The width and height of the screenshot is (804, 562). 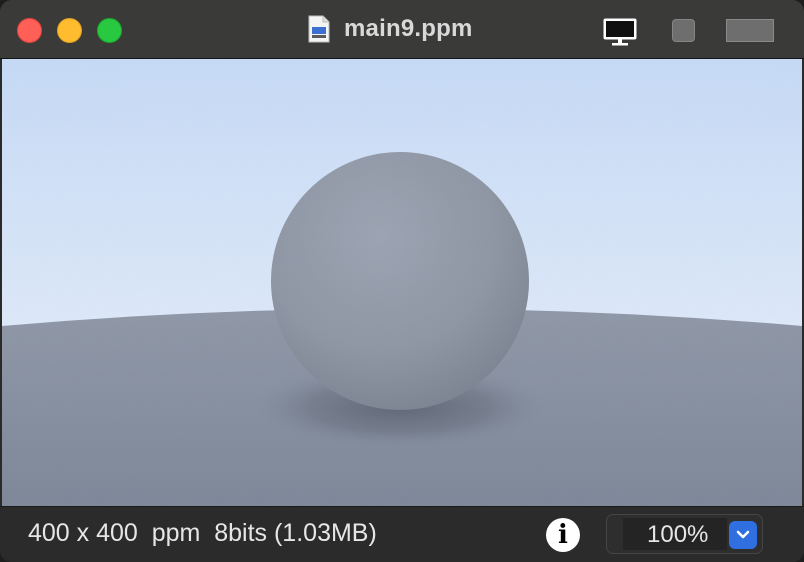 I want to click on zoom-button, so click(x=109, y=30).